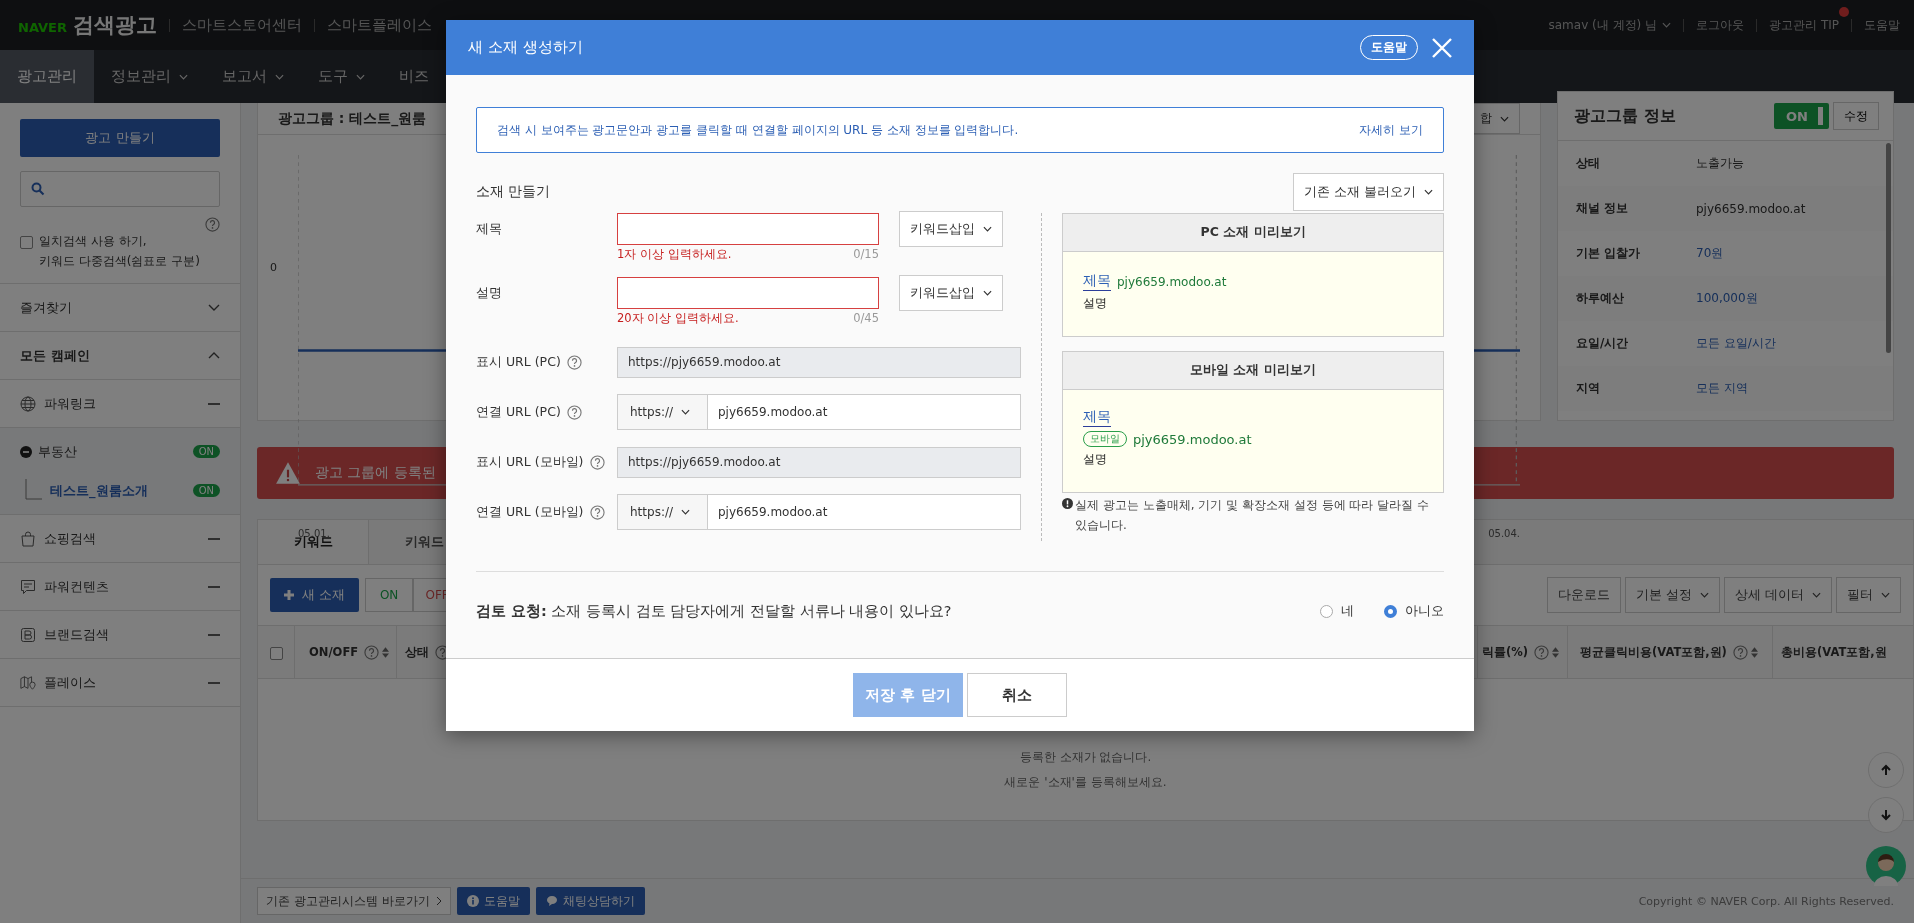 This screenshot has width=1914, height=923. What do you see at coordinates (120, 308) in the screenshot?
I see `section-header: 즐겨찾기` at bounding box center [120, 308].